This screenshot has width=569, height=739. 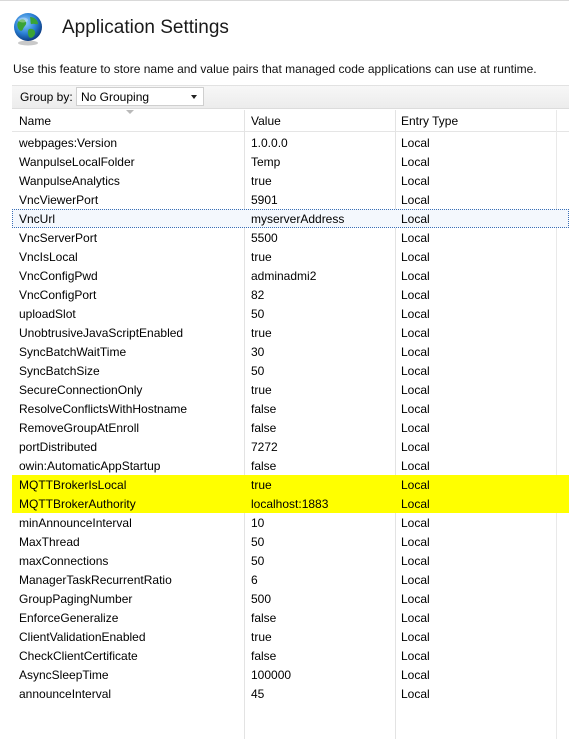 What do you see at coordinates (77, 504) in the screenshot?
I see `setting-name: MQTTBrokerAuthority` at bounding box center [77, 504].